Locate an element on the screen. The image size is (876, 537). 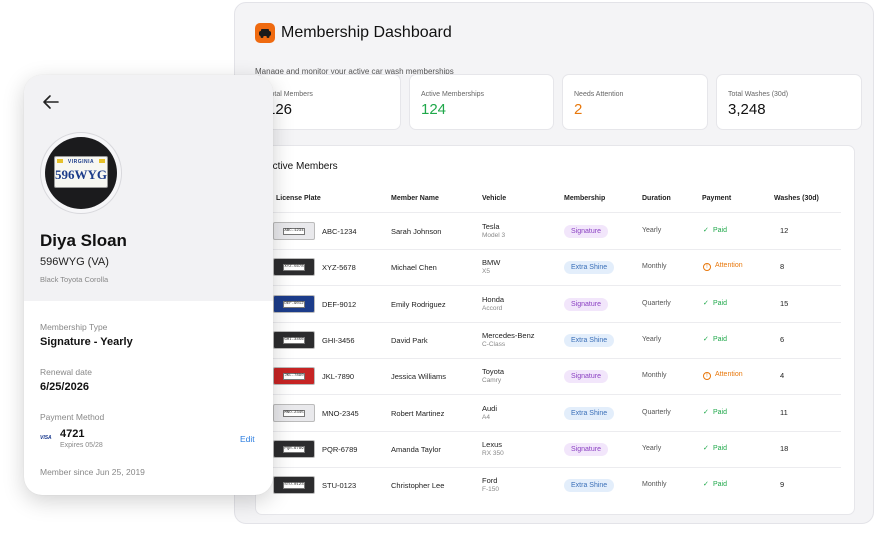
column-header-washes: Washes (30d) is located at coordinates (796, 198).